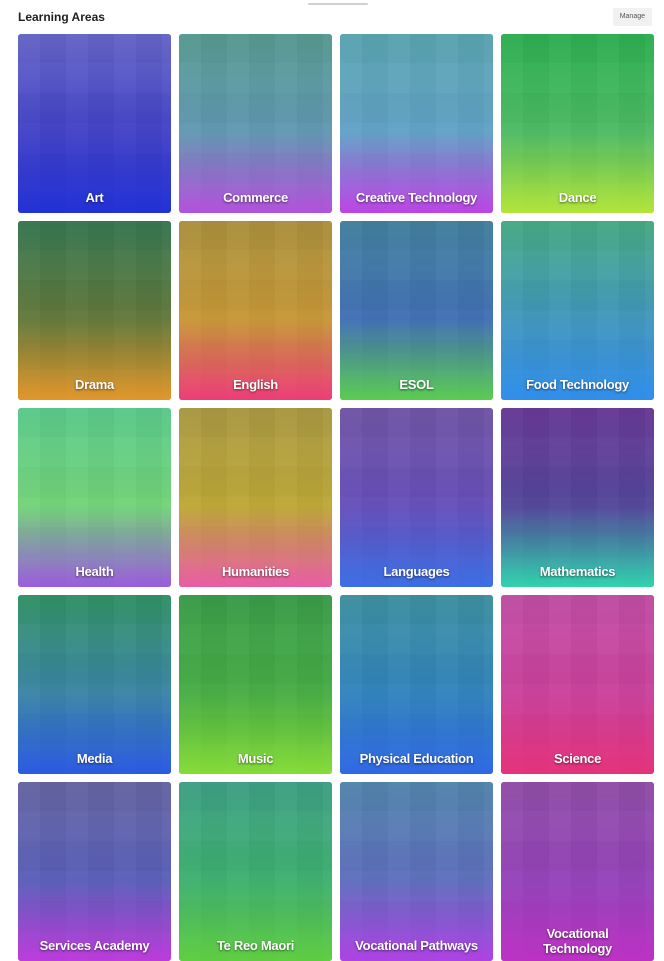 Image resolution: width=664 pixels, height=961 pixels. What do you see at coordinates (416, 197) in the screenshot?
I see `tile-label: Creative Technology` at bounding box center [416, 197].